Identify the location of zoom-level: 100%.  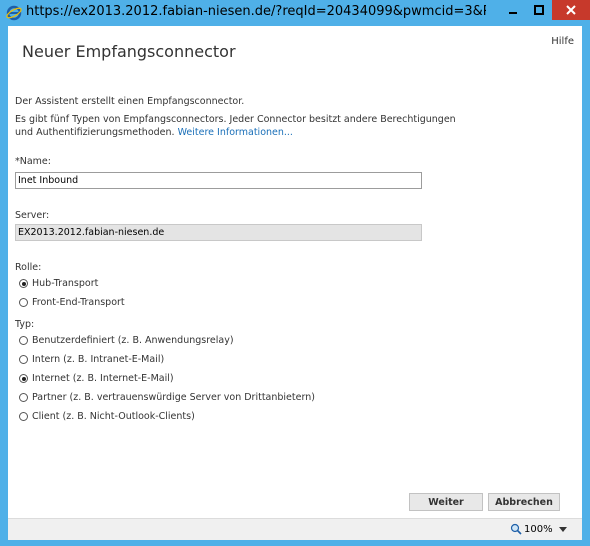
(538, 529).